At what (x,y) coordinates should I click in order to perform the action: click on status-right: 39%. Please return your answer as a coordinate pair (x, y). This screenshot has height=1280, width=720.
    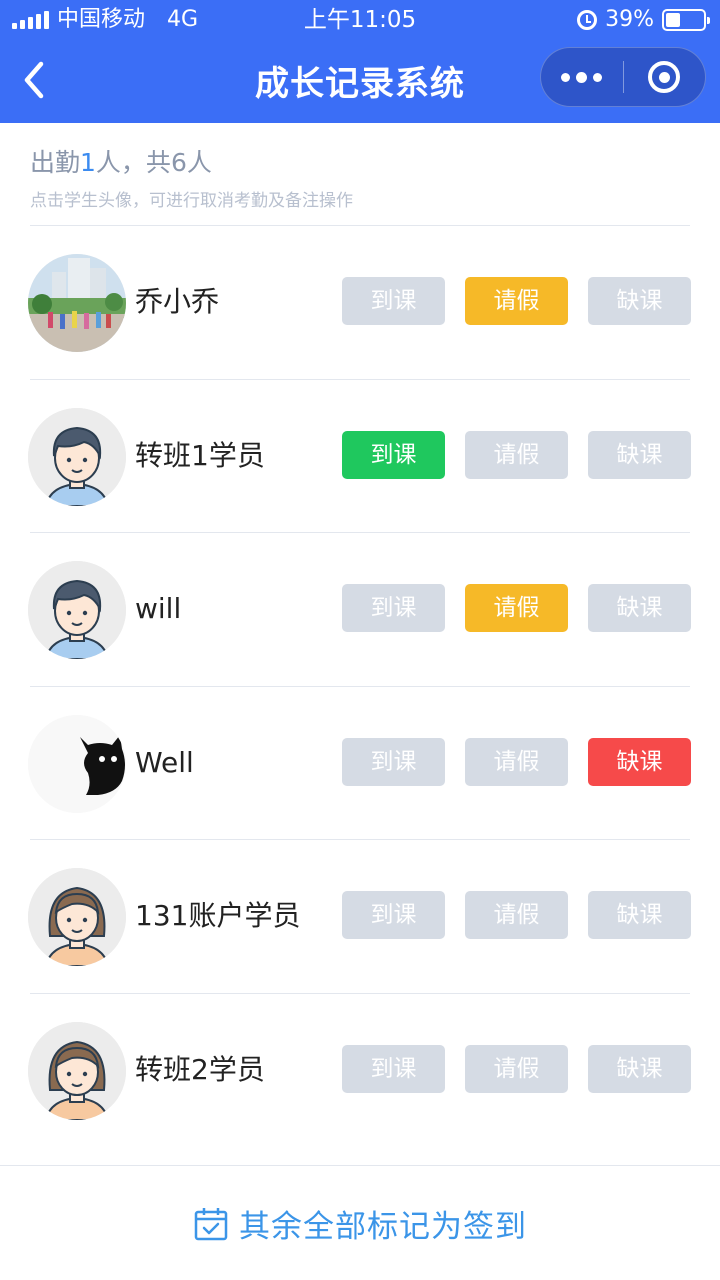
    Looking at the image, I should click on (643, 20).